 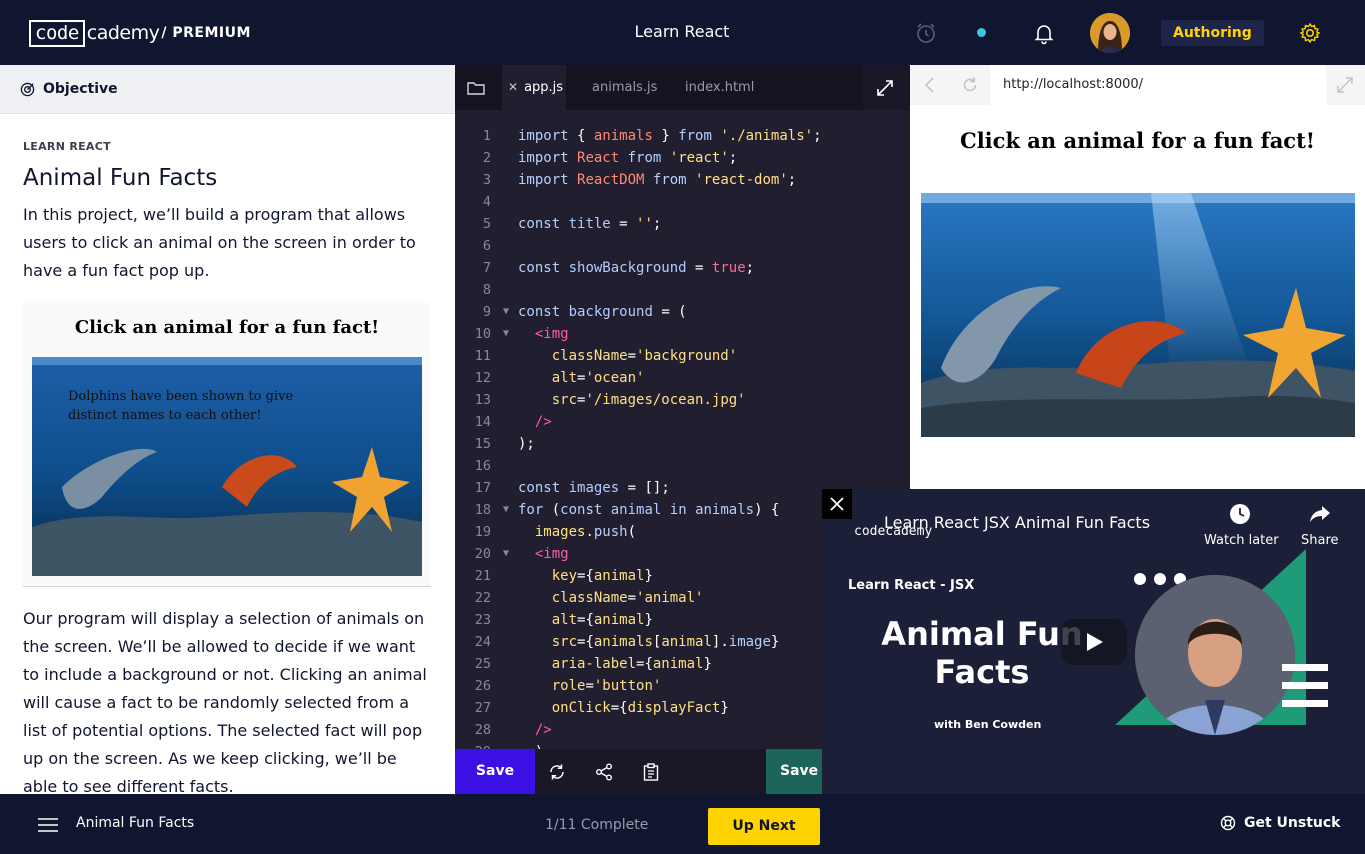 What do you see at coordinates (627, 598) in the screenshot?
I see `code-text: className='animal'` at bounding box center [627, 598].